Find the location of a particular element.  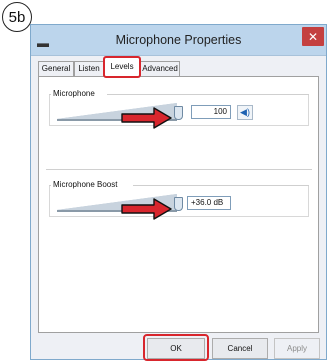

microphone-group: Microphone 100 ◀) is located at coordinates (179, 109).